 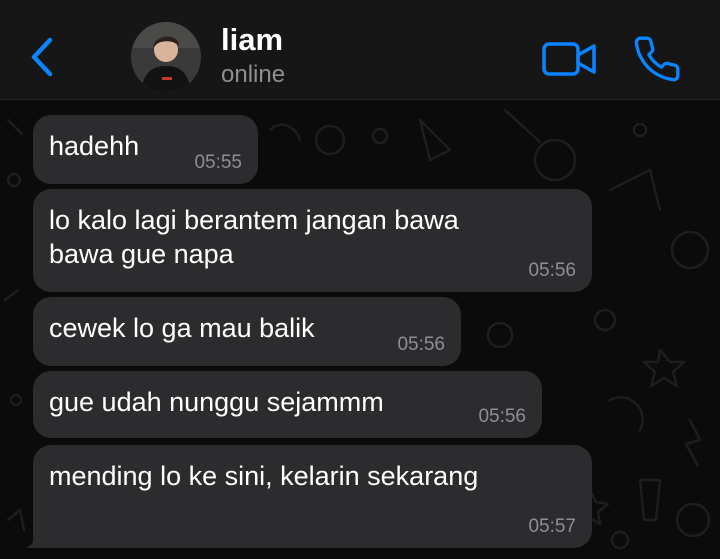 I want to click on video-camera-icon, so click(x=569, y=59).